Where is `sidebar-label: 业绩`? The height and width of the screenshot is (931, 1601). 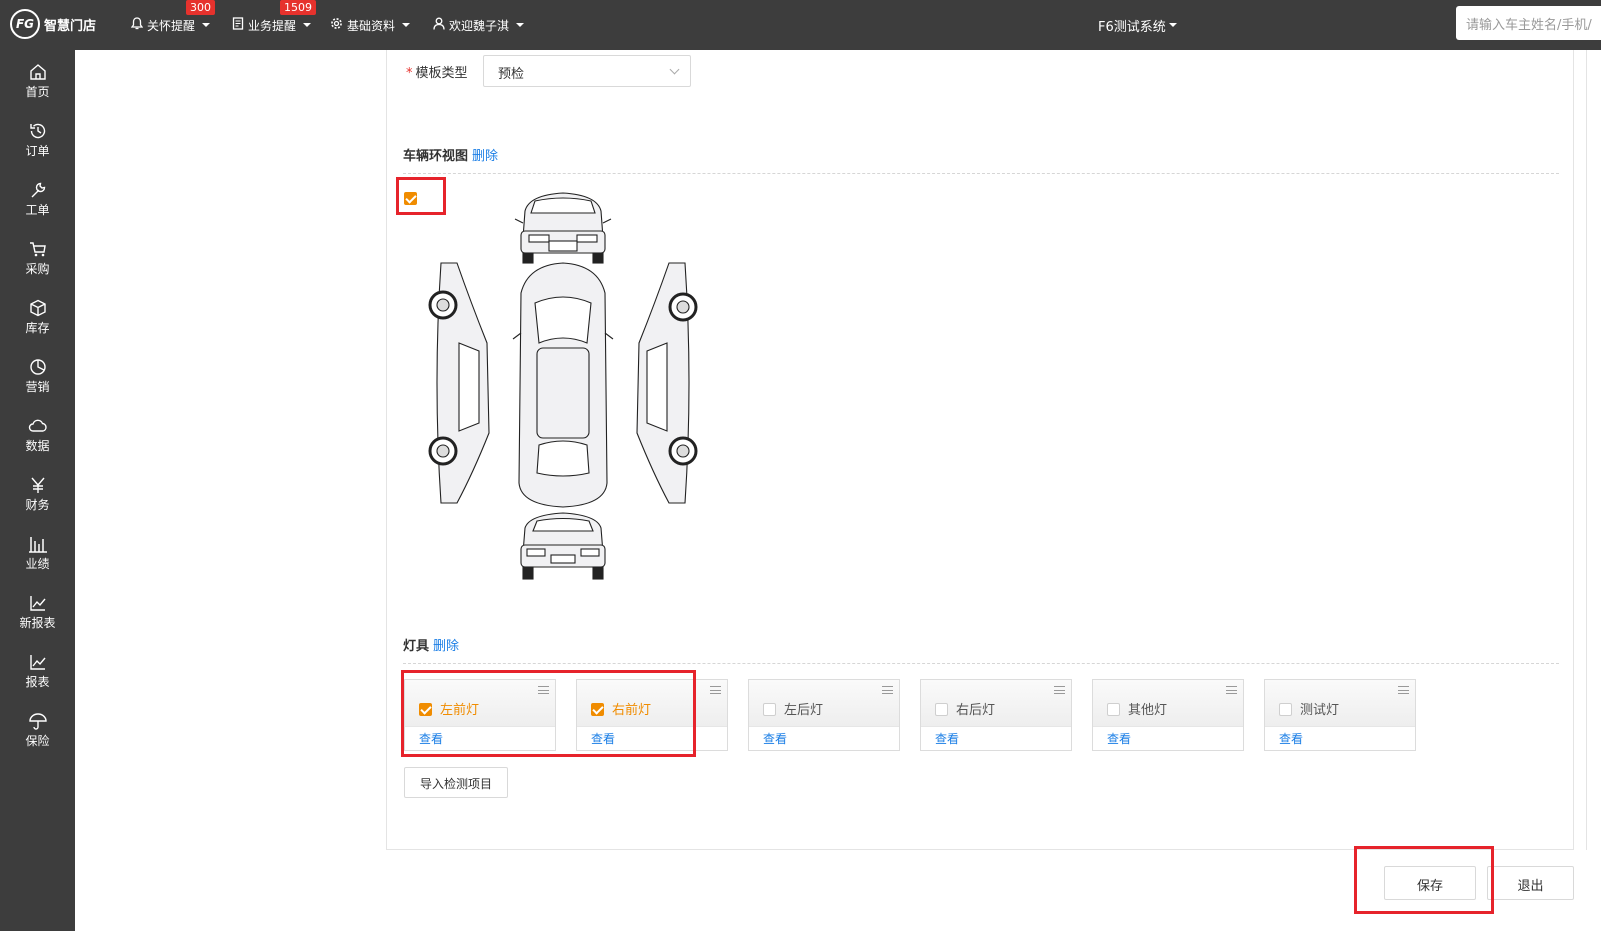 sidebar-label: 业绩 is located at coordinates (37, 564).